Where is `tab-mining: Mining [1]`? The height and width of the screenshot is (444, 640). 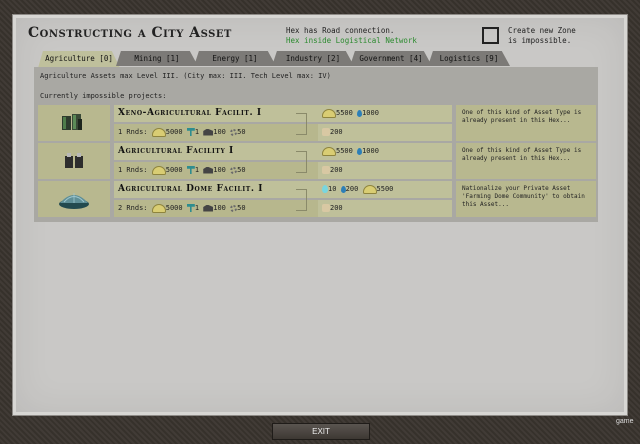 tab-mining: Mining [1] is located at coordinates (157, 58).